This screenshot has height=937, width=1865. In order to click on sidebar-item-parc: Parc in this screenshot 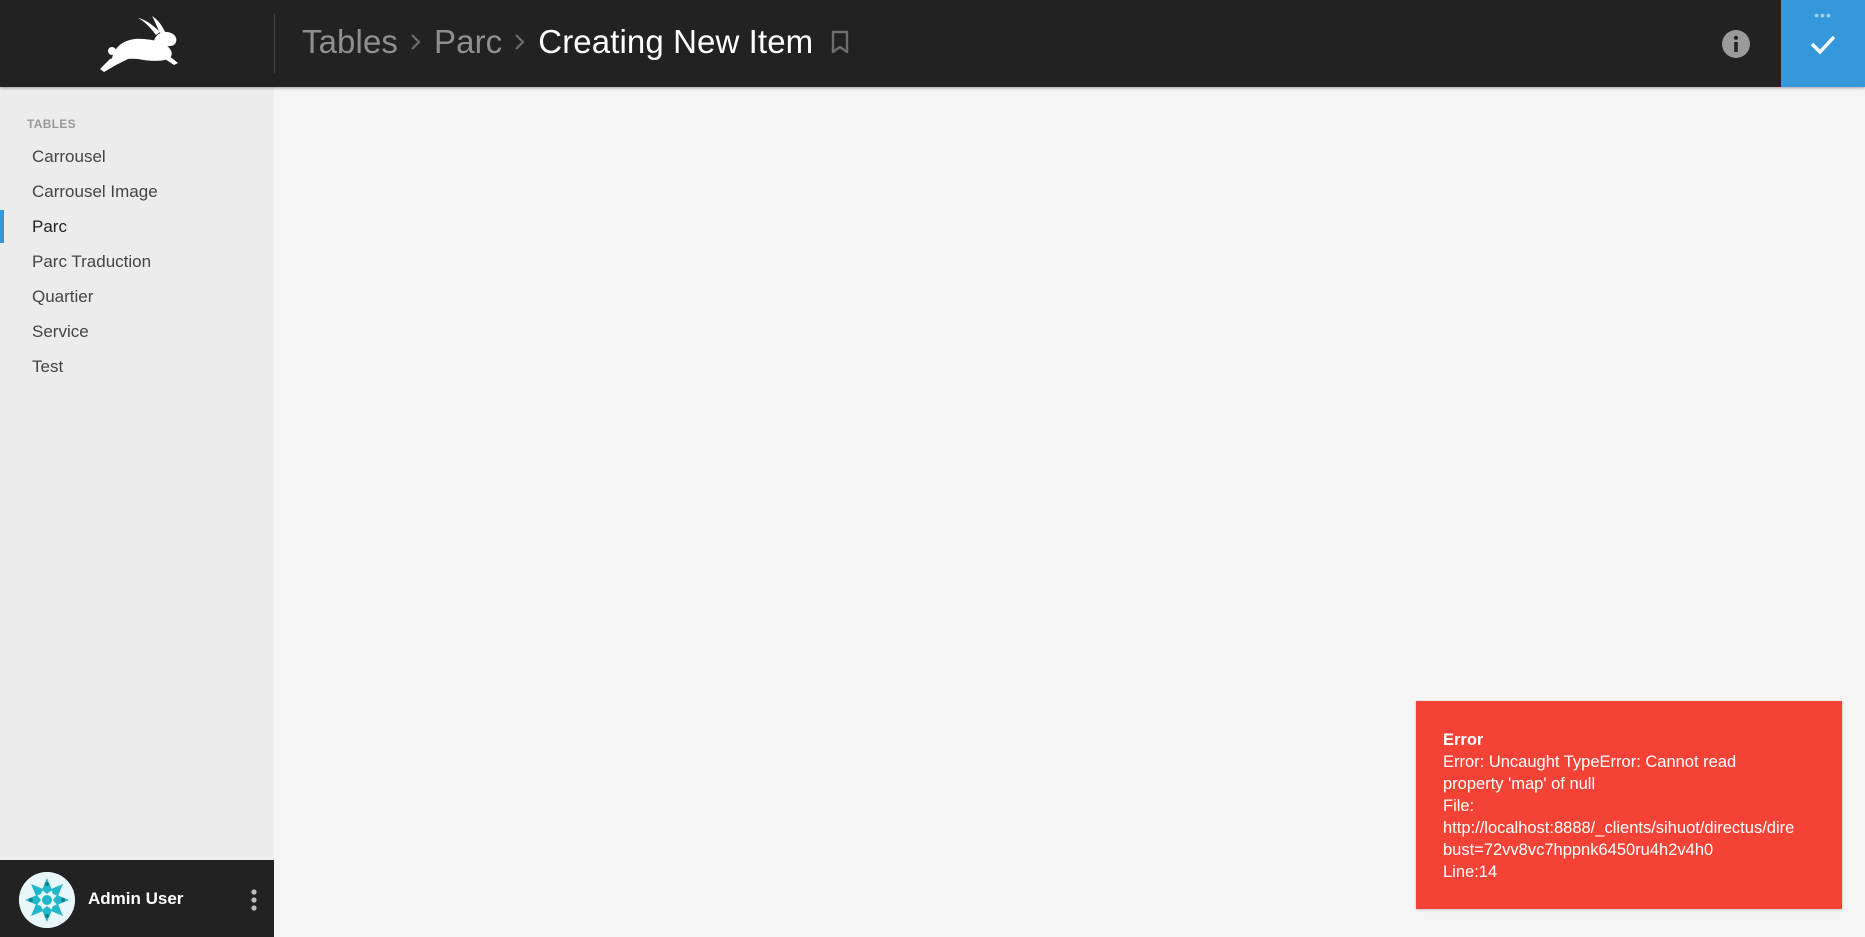, I will do `click(137, 226)`.